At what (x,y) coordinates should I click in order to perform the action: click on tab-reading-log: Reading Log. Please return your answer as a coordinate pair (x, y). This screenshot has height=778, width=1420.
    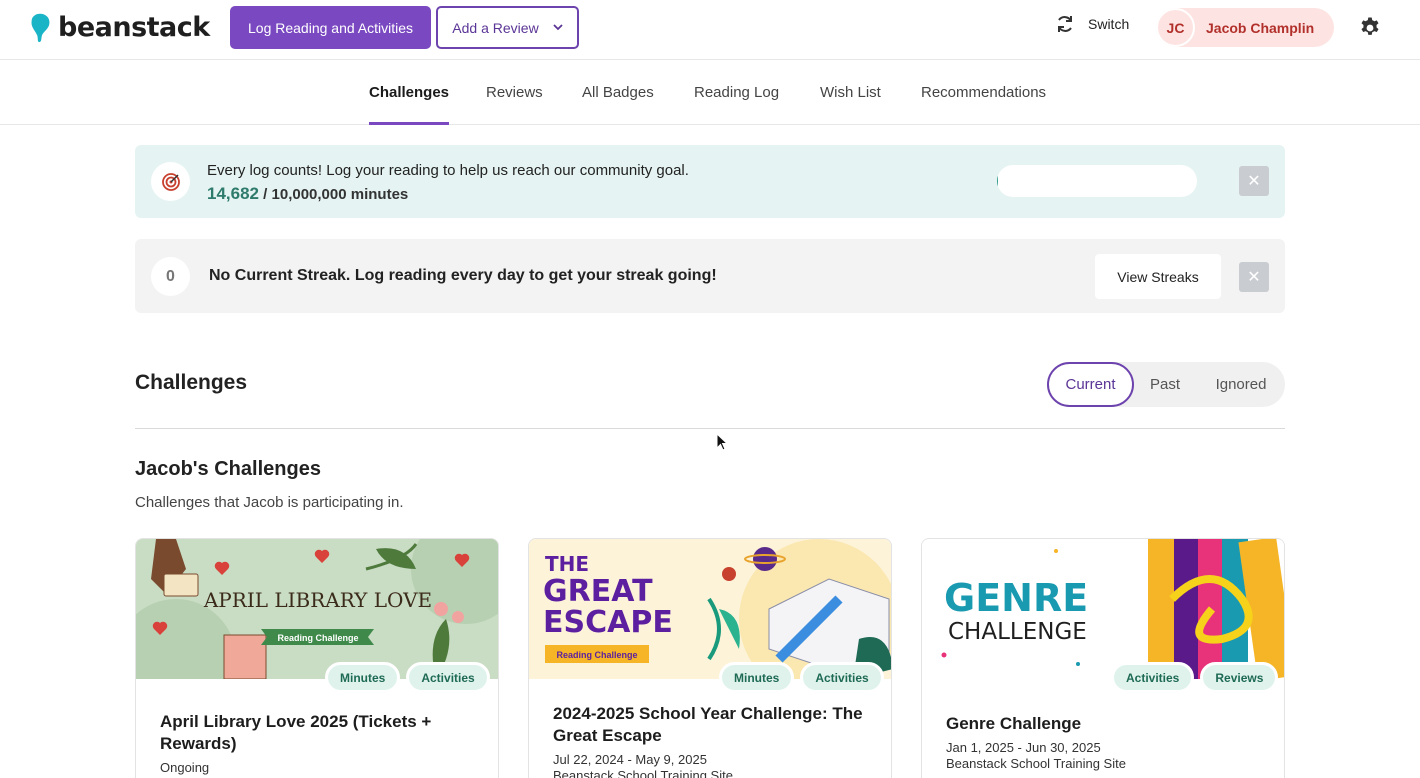
    Looking at the image, I should click on (736, 92).